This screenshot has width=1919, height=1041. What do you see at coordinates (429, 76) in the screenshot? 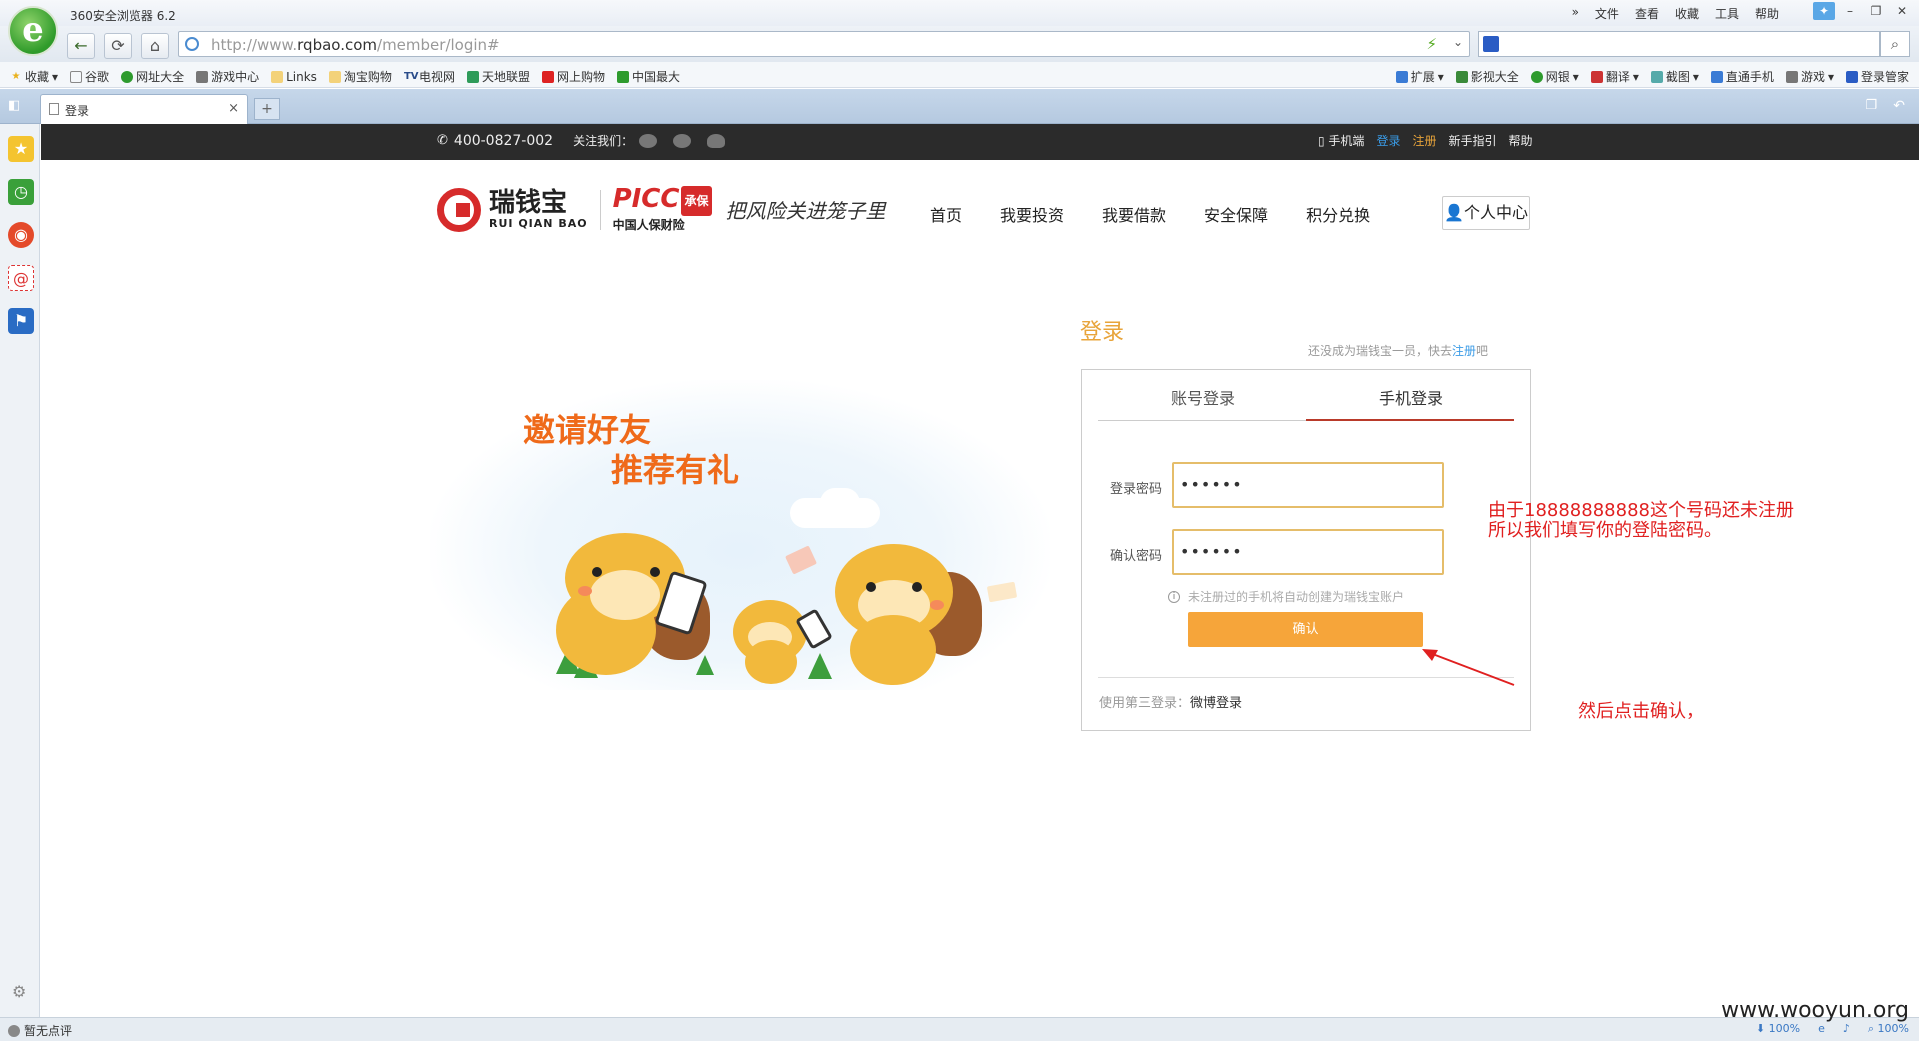
I see `bookmark-item: TV 电视网` at bounding box center [429, 76].